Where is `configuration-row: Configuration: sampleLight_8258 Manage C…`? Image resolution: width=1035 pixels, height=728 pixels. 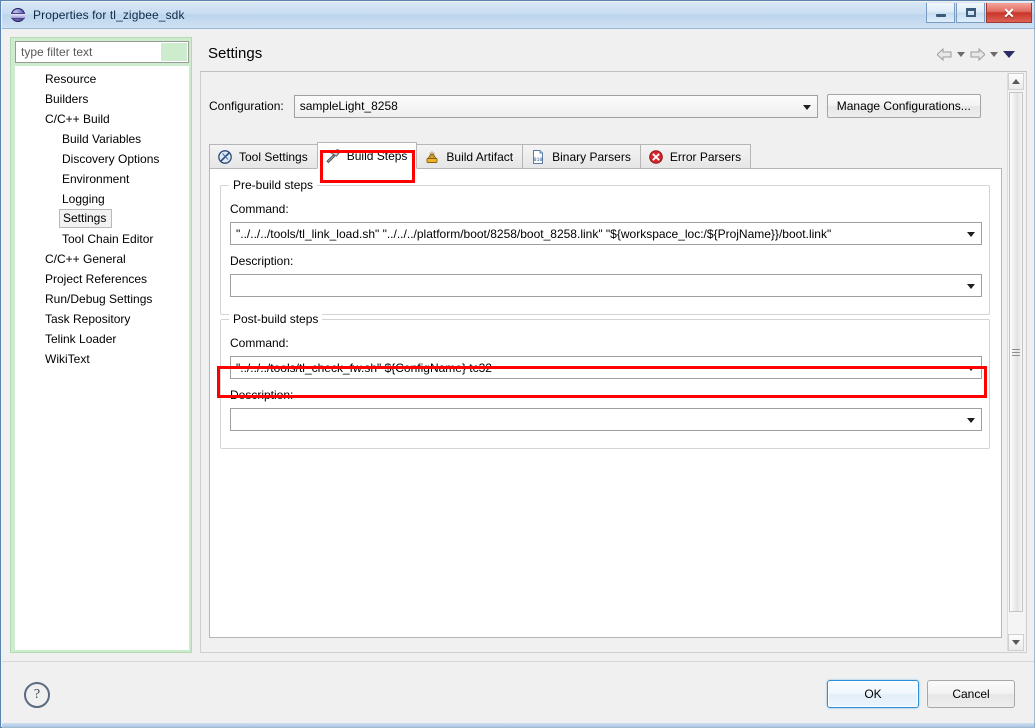
configuration-row: Configuration: sampleLight_8258 Manage C… is located at coordinates (609, 106).